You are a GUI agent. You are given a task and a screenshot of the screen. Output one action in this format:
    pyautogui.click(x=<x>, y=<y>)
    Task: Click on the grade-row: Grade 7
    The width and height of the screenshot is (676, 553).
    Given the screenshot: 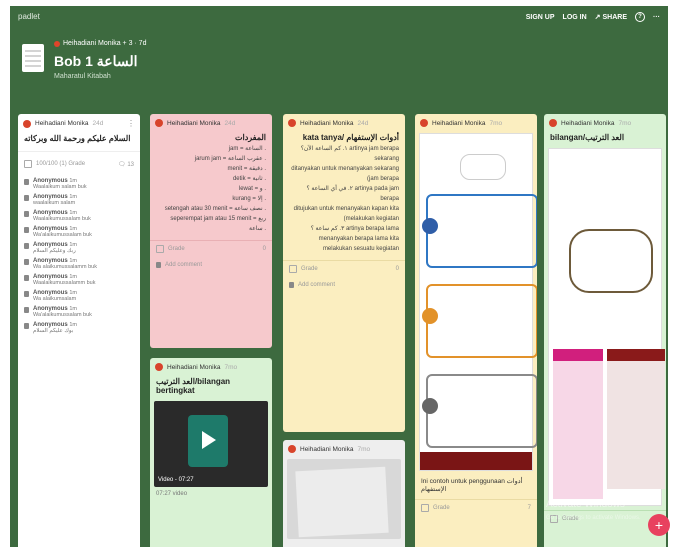 What is the action you would take?
    pyautogui.click(x=476, y=507)
    